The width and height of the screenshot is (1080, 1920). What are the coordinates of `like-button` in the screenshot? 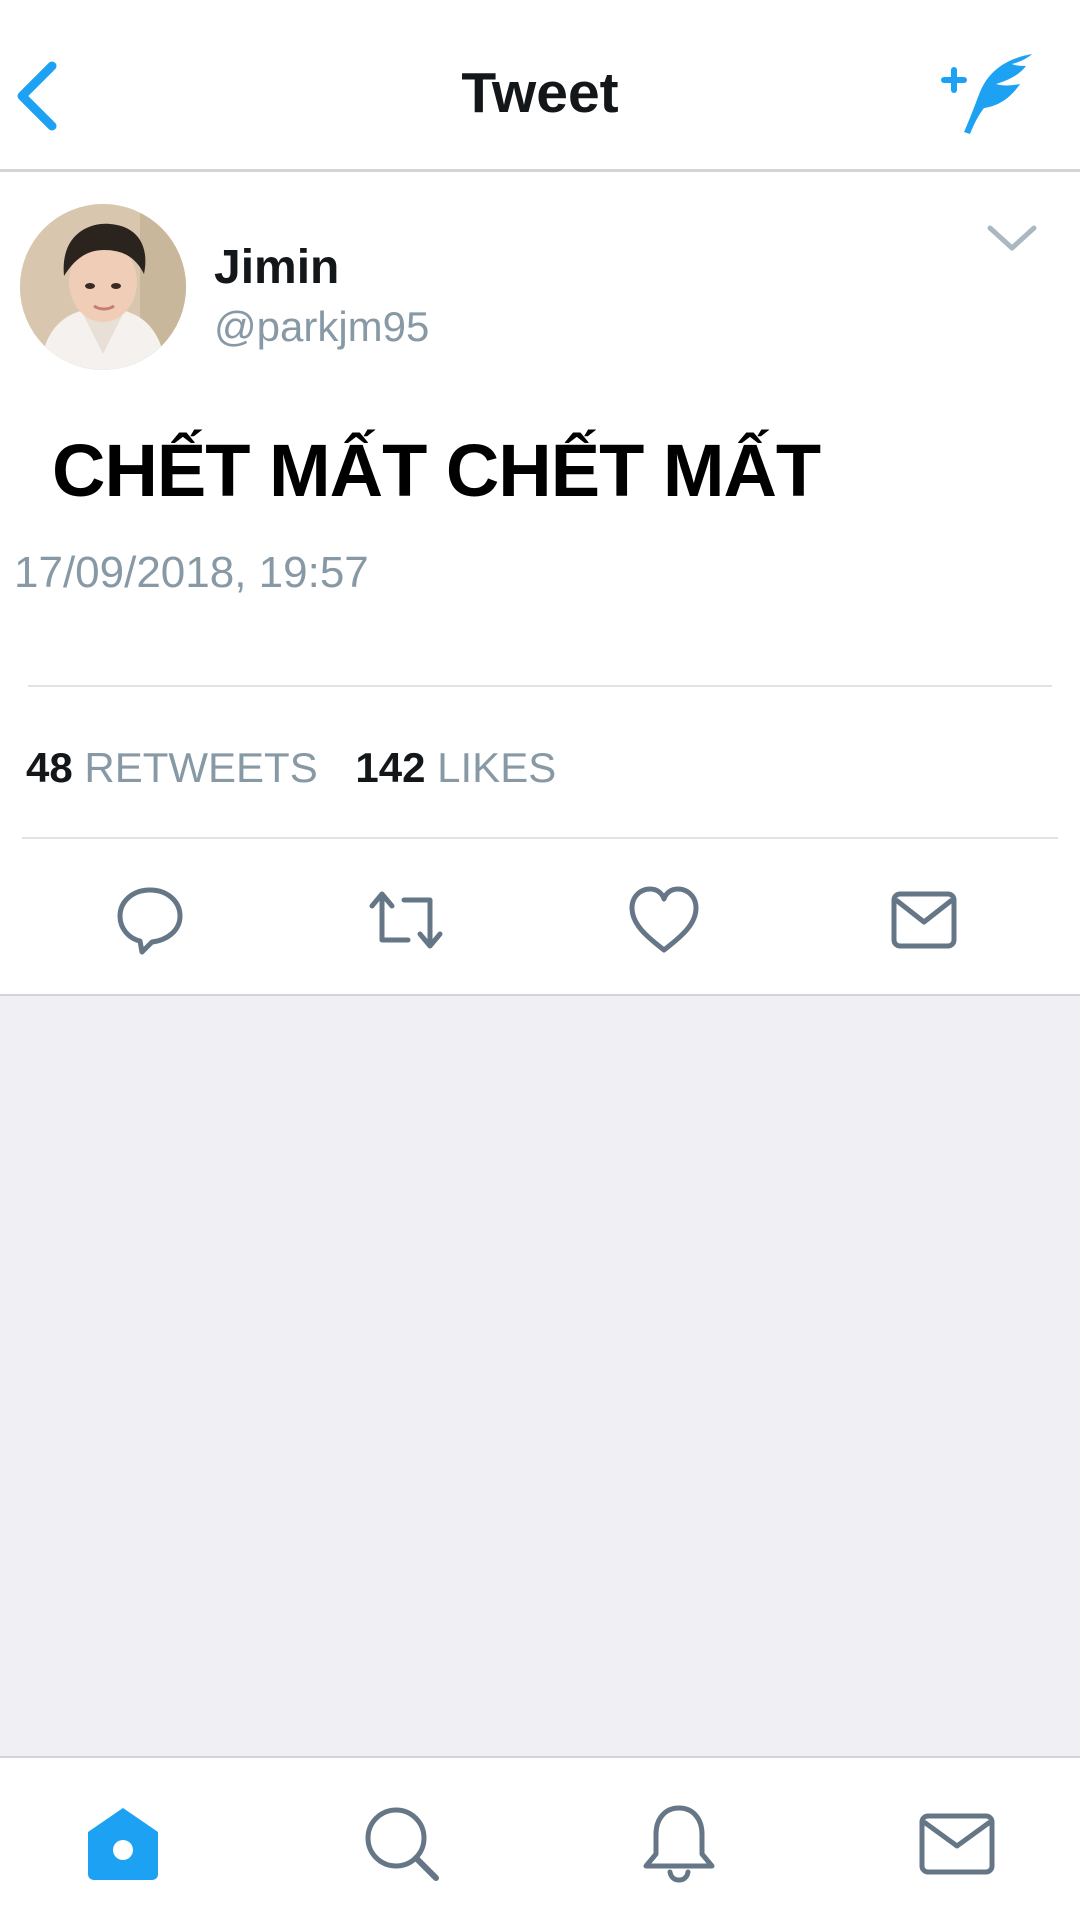 It's located at (664, 920).